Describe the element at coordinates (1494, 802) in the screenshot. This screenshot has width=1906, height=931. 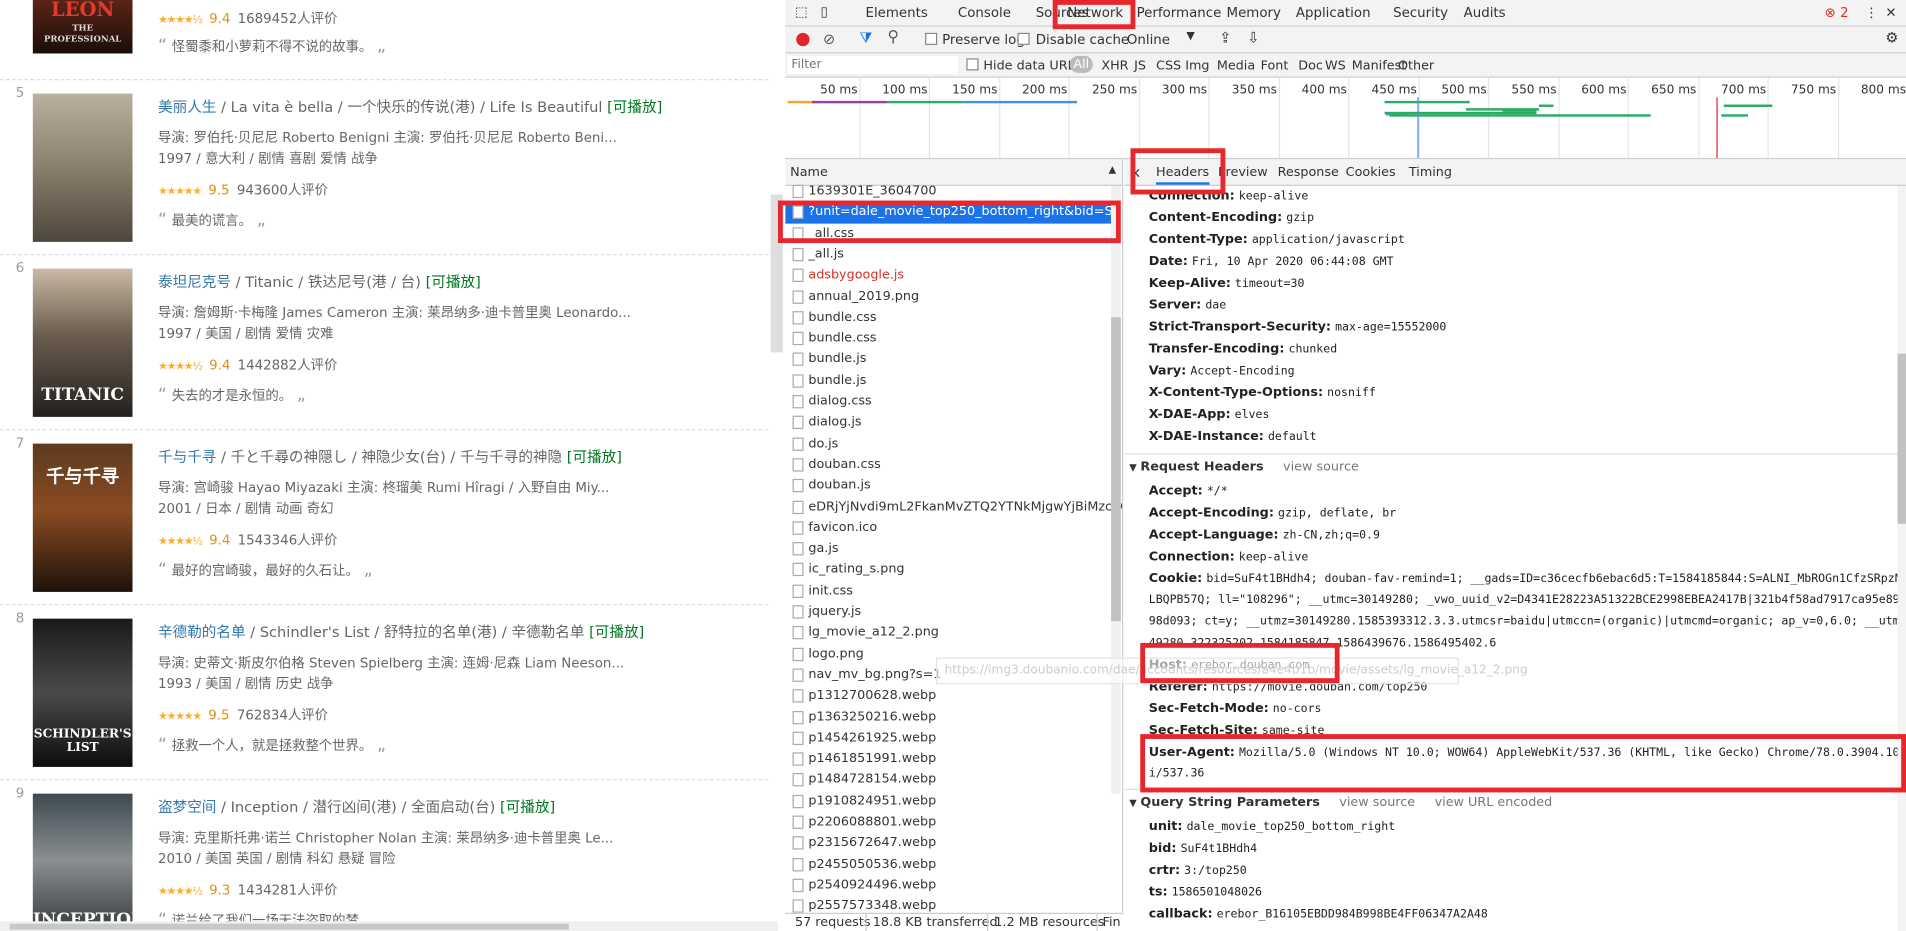
I see `view-url-encoded-link: view URL encoded` at that location.